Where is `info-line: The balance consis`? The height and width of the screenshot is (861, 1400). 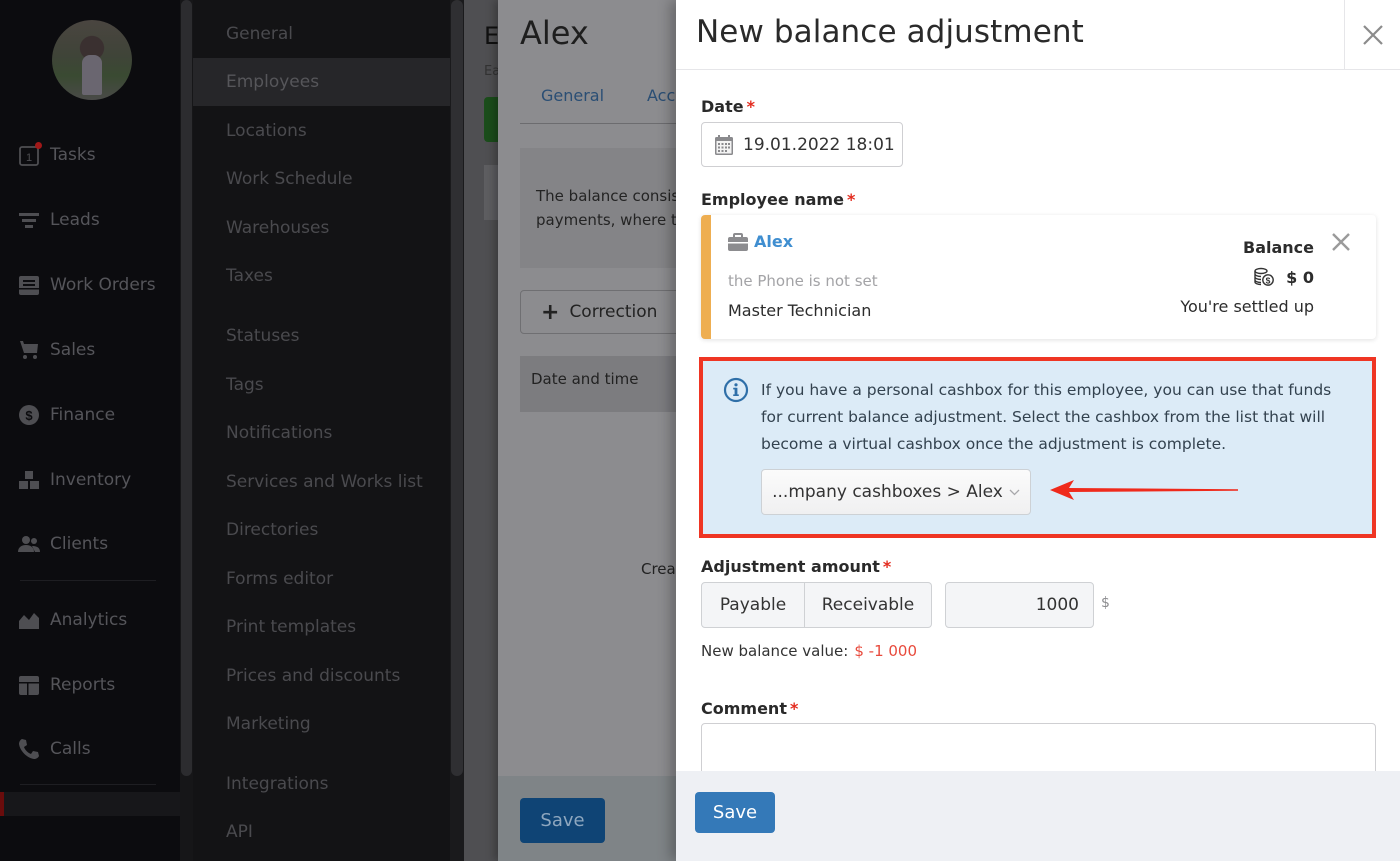
info-line: The balance consis is located at coordinates (606, 196).